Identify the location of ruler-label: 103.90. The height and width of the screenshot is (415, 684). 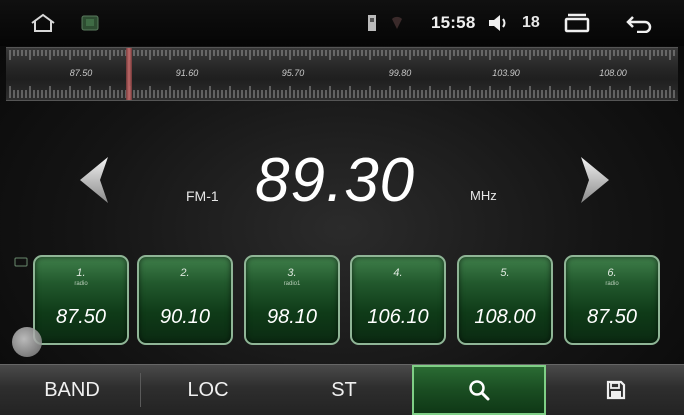
(506, 73).